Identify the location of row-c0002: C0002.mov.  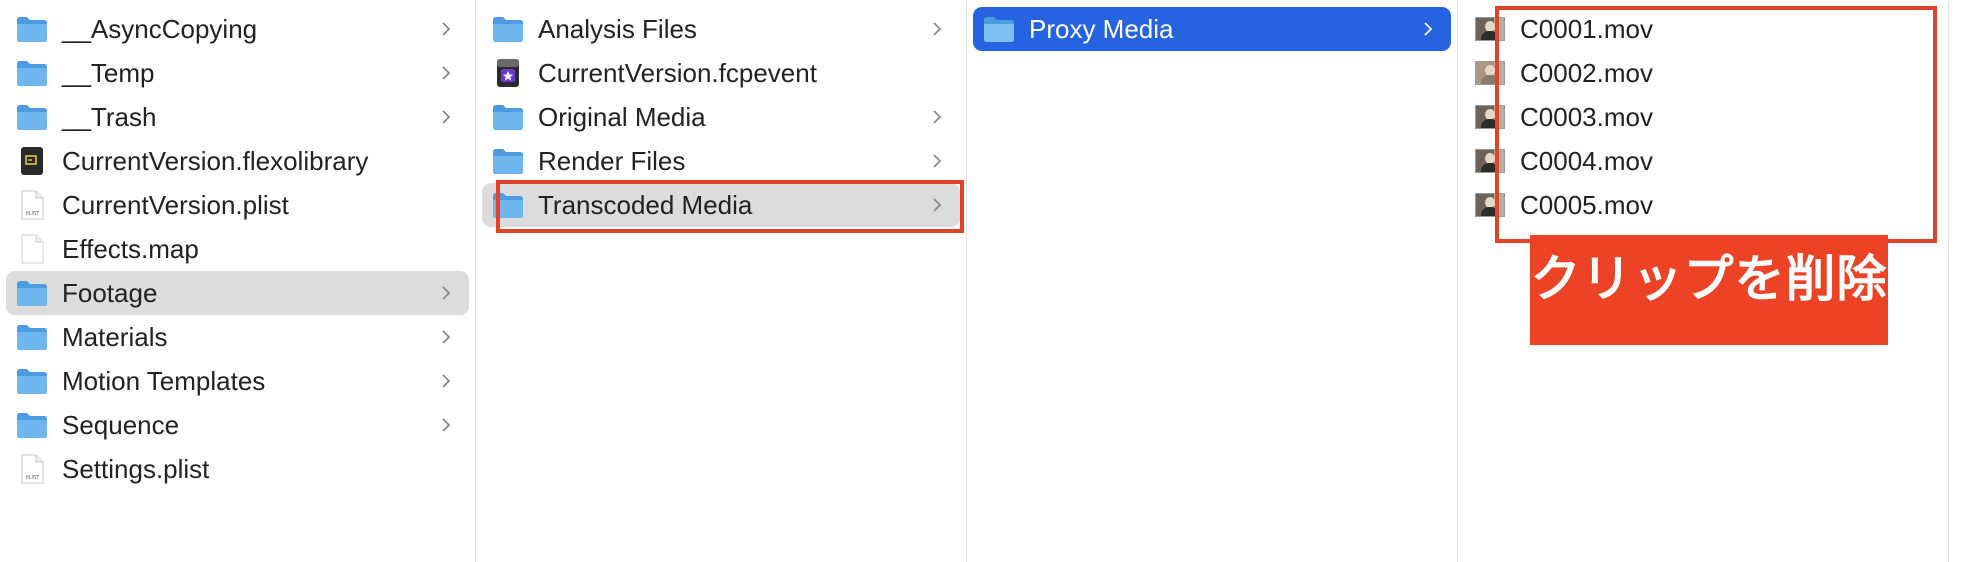
(1703, 73).